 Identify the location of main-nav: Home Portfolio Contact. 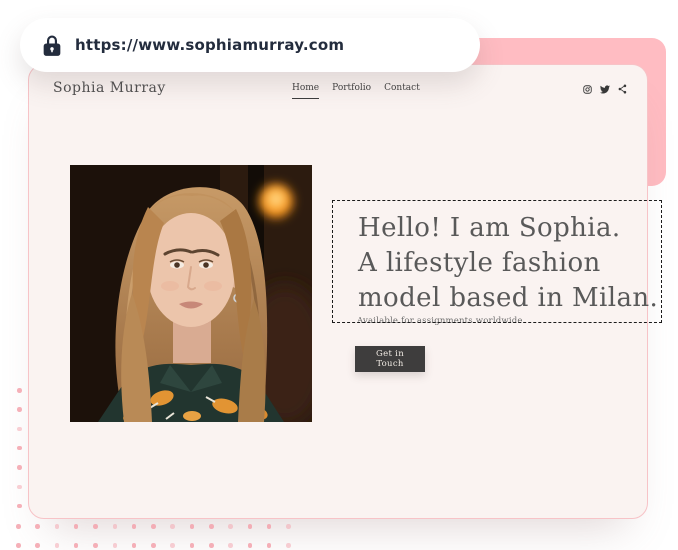
(356, 91).